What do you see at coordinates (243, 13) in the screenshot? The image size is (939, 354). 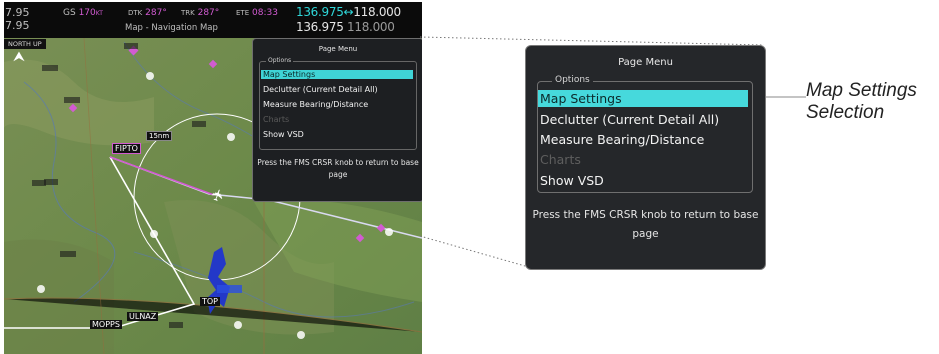 I see `ete-label: ETE` at bounding box center [243, 13].